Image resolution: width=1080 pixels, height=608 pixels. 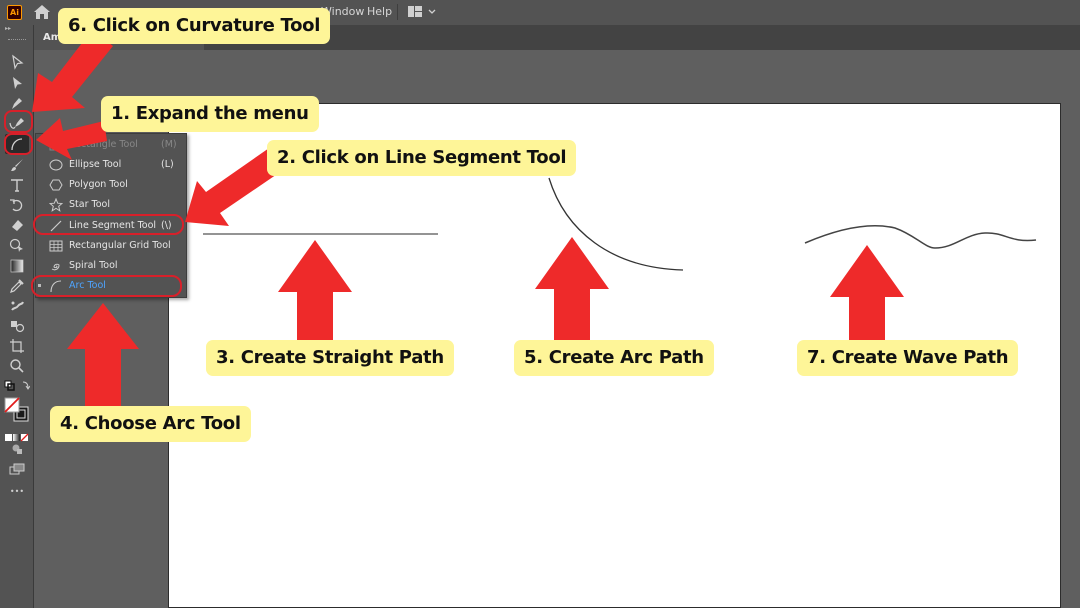 I want to click on paintbrush-tool, so click(x=17, y=165).